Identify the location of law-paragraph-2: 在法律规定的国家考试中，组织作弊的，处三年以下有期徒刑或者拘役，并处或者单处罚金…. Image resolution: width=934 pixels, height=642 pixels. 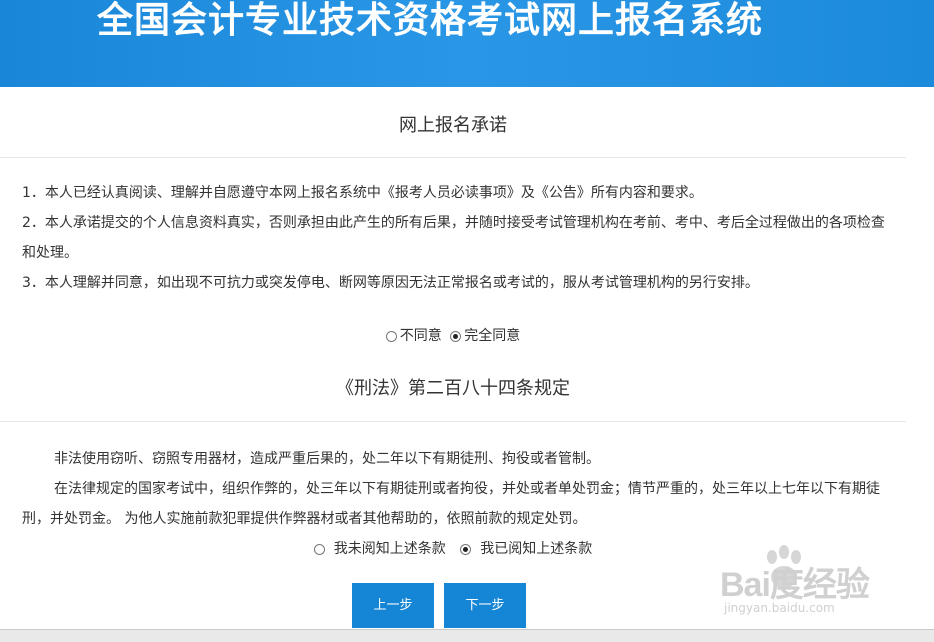
(451, 504).